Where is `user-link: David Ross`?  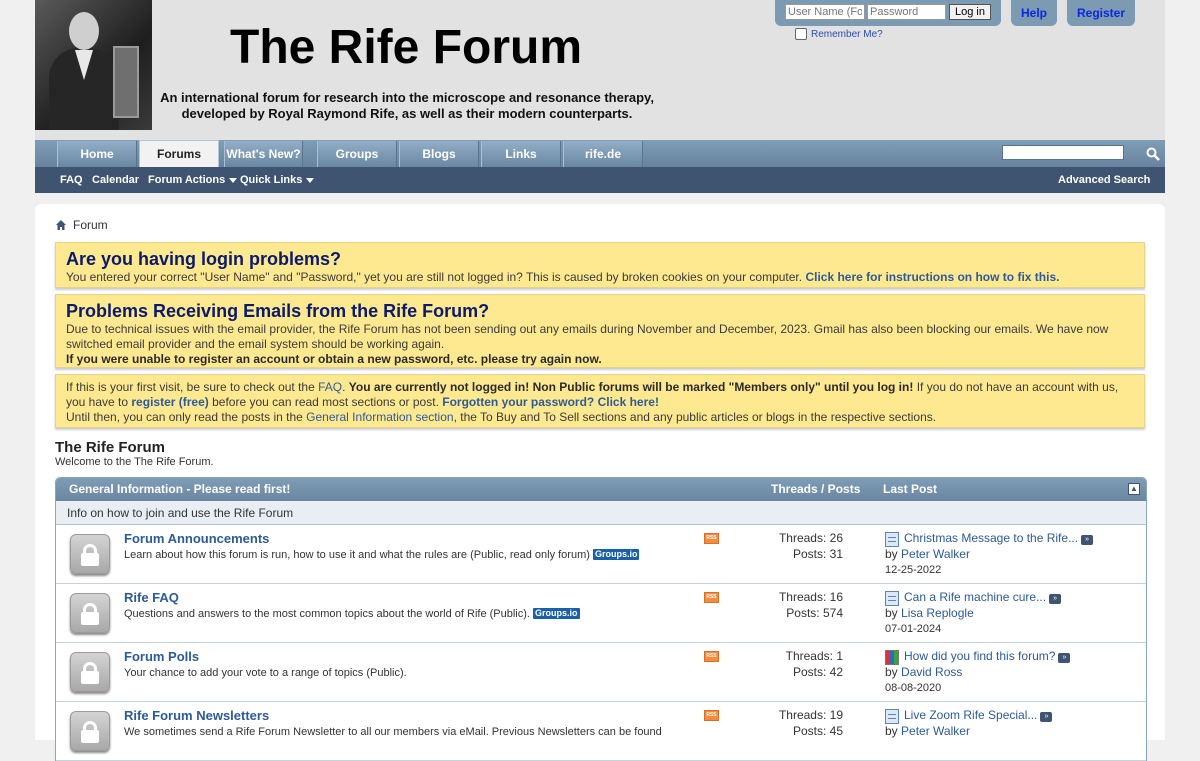
user-link: David Ross is located at coordinates (931, 672).